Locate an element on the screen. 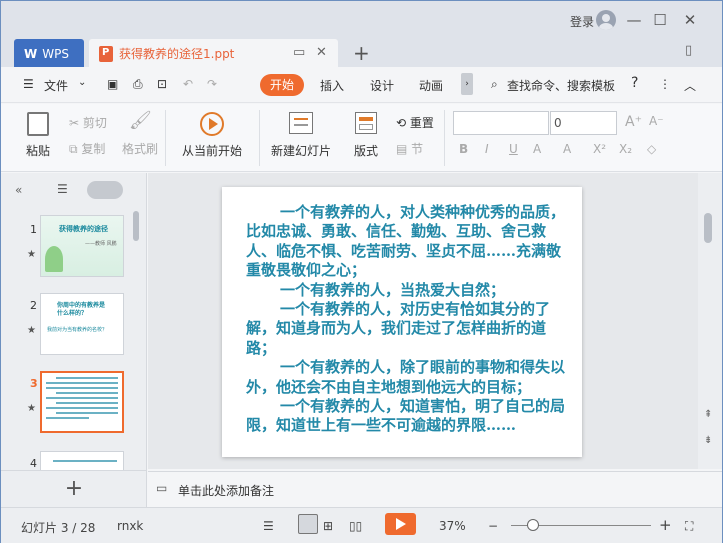  clear-format-icon: ◇ is located at coordinates (651, 149).